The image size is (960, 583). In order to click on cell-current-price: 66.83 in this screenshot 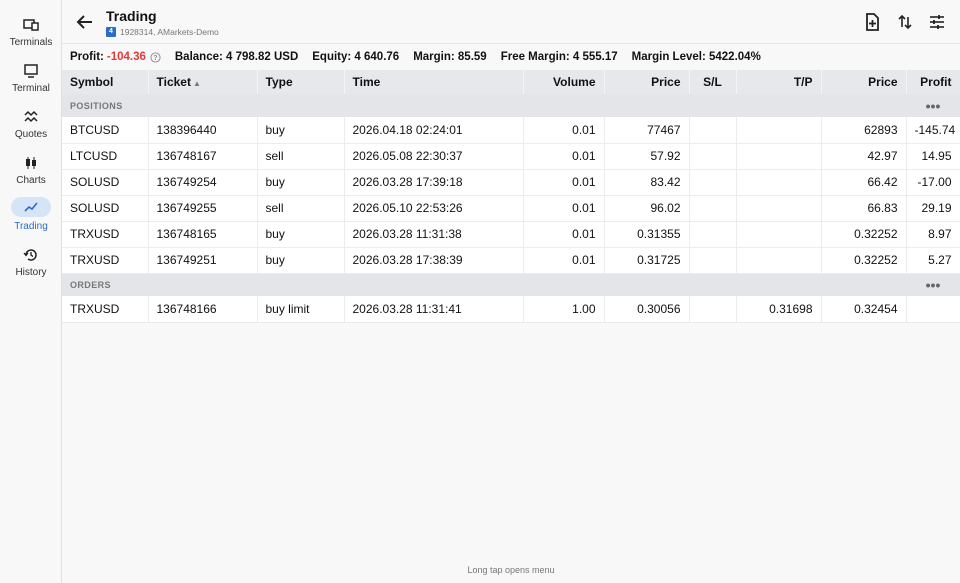, I will do `click(864, 208)`.